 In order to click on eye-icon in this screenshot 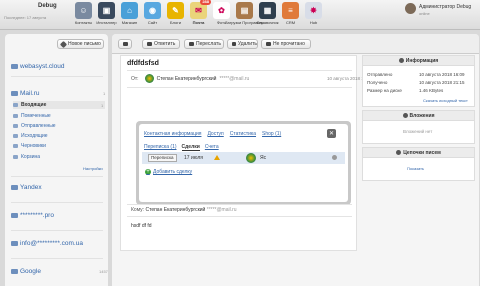, I will do `click(268, 44)`.